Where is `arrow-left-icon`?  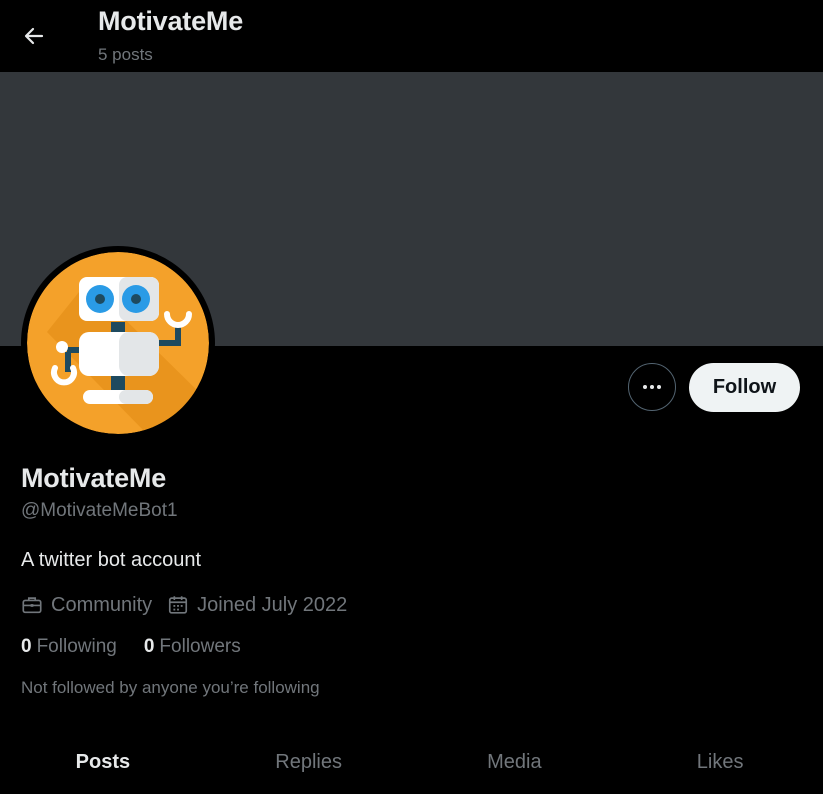 arrow-left-icon is located at coordinates (34, 36).